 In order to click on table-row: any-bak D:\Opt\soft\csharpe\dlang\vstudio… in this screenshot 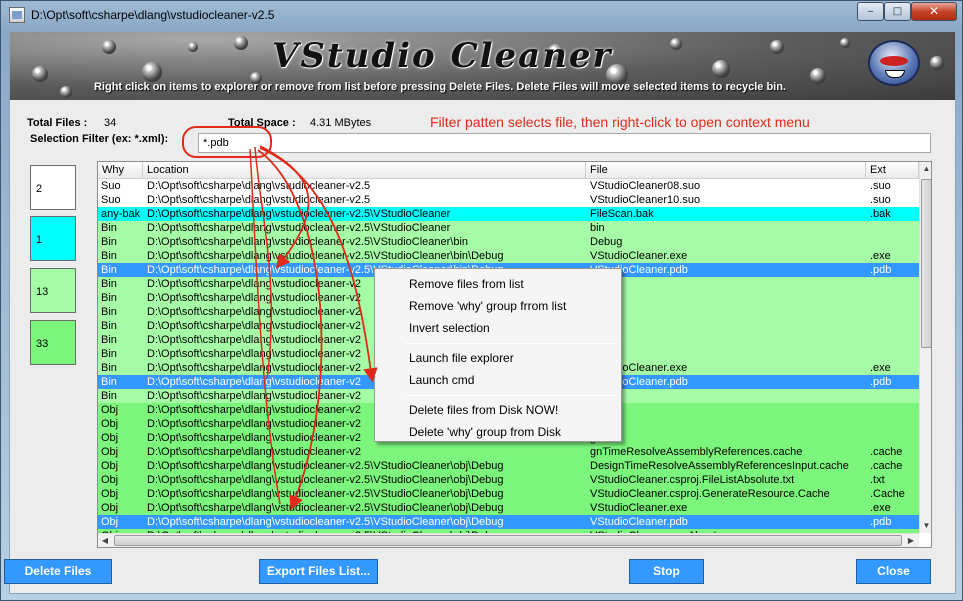, I will do `click(508, 214)`.